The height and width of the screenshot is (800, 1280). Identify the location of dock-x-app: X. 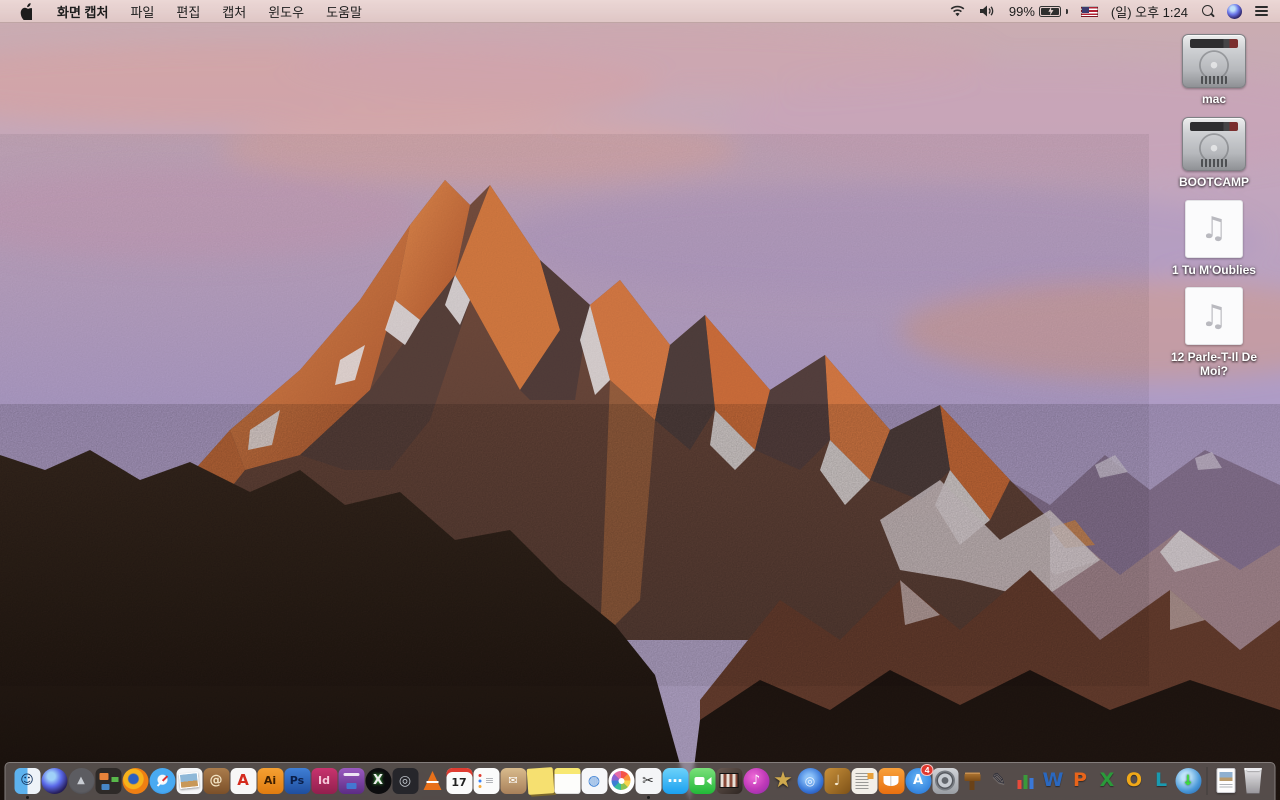
(378, 781).